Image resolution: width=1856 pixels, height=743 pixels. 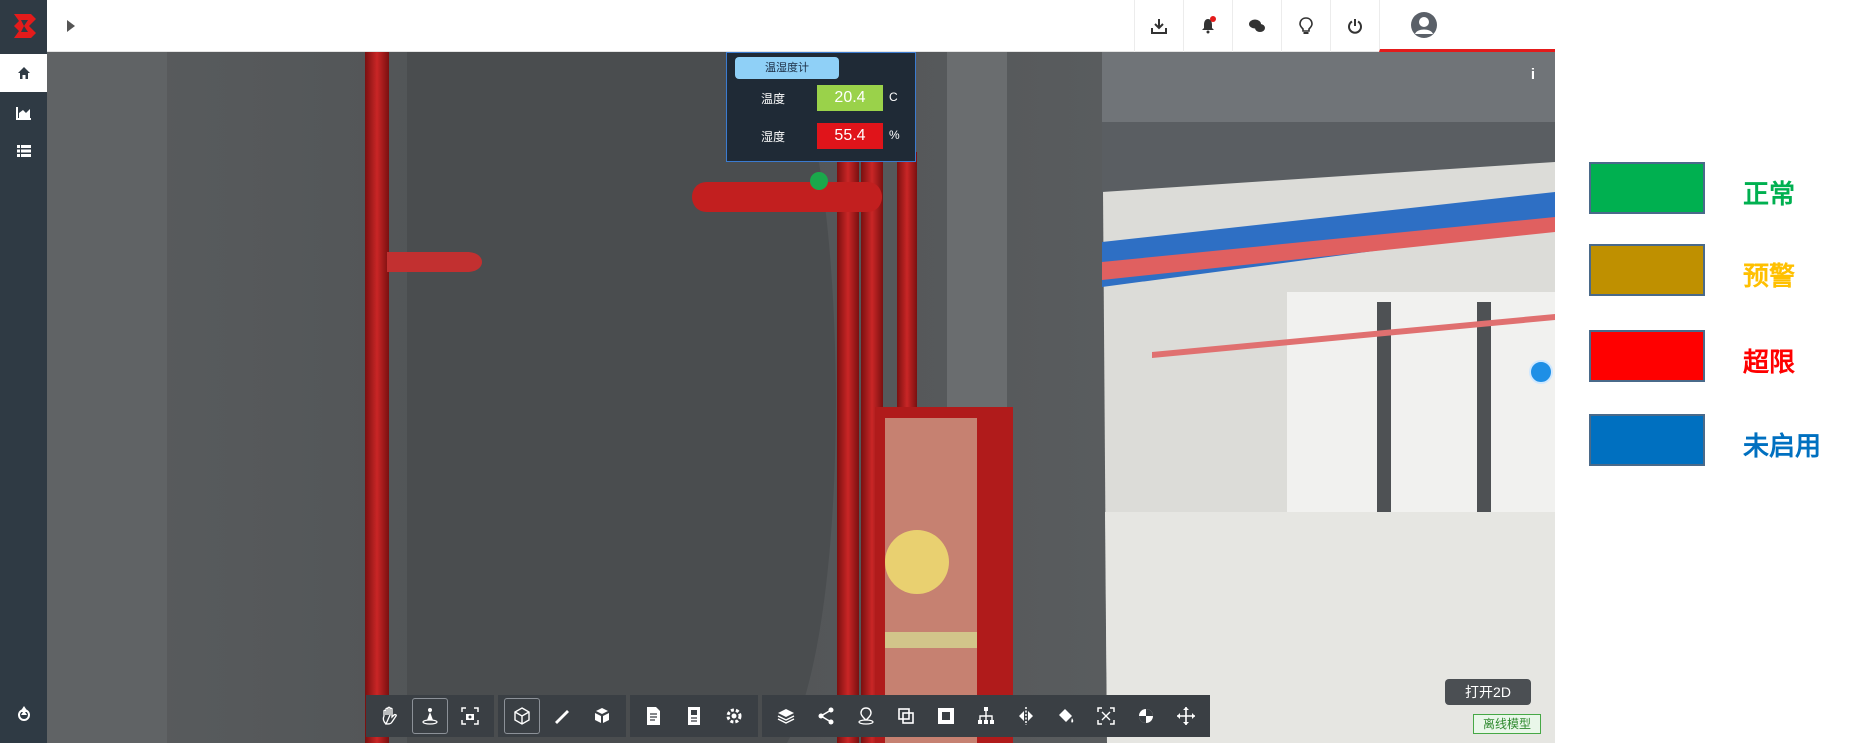 I want to click on sensor-row: 温度 20.4 C, so click(x=822, y=98).